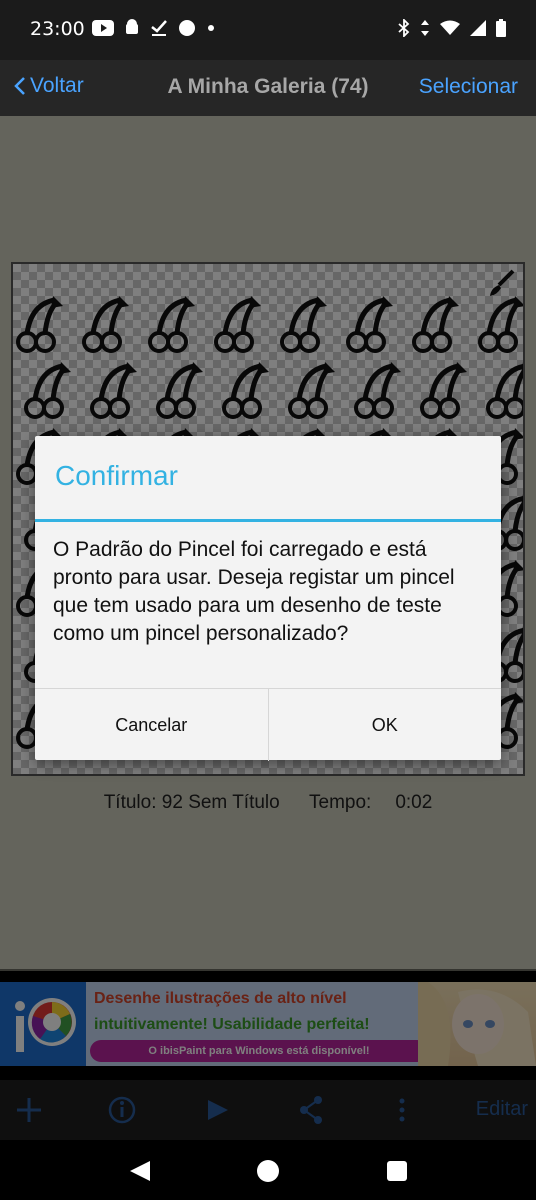 Image resolution: width=536 pixels, height=1200 pixels. Describe the element at coordinates (268, 30) in the screenshot. I see `status-bar: 23:00` at that location.